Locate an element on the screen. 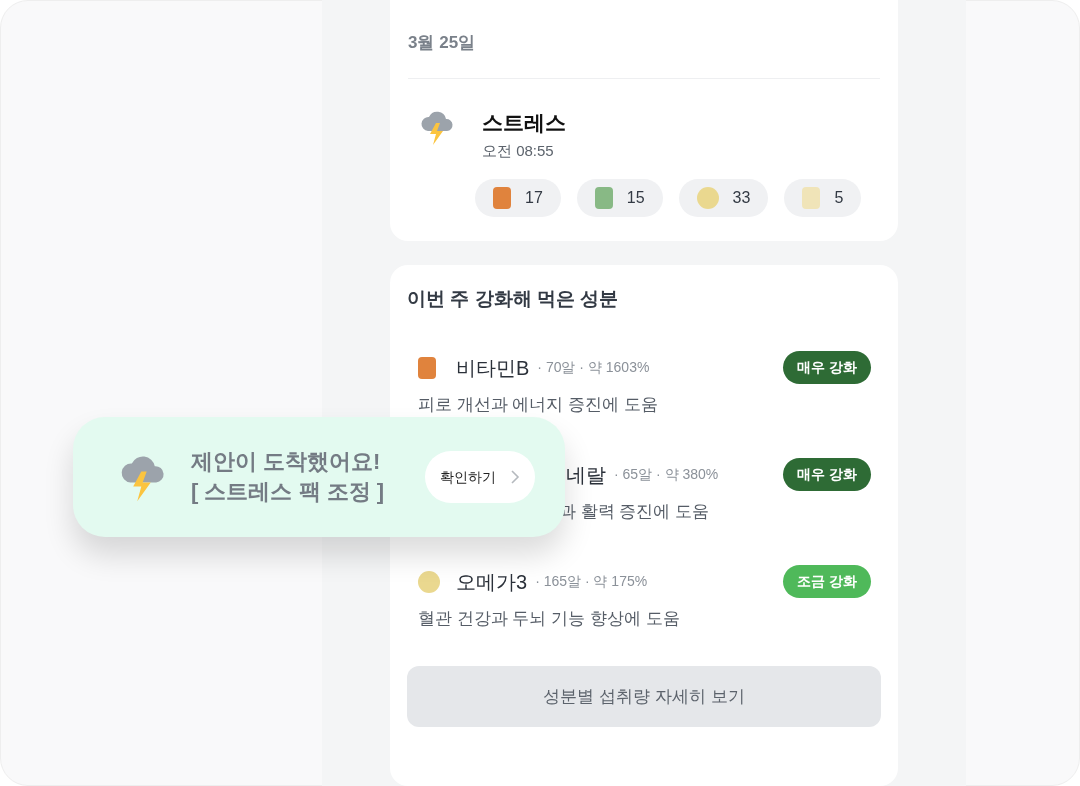 The image size is (1080, 786). nutrient-name: 비타민B is located at coordinates (493, 368).